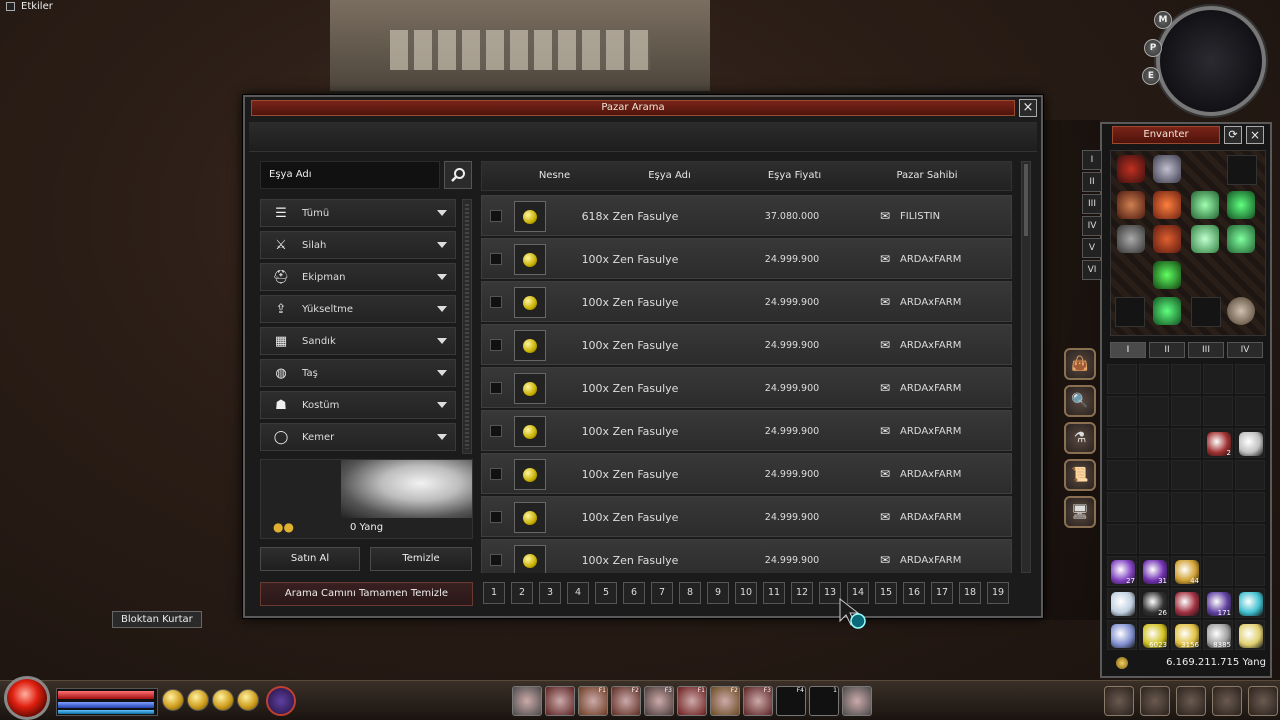 This screenshot has width=1280, height=720. I want to click on burst-skill-icon: F1, so click(593, 701).